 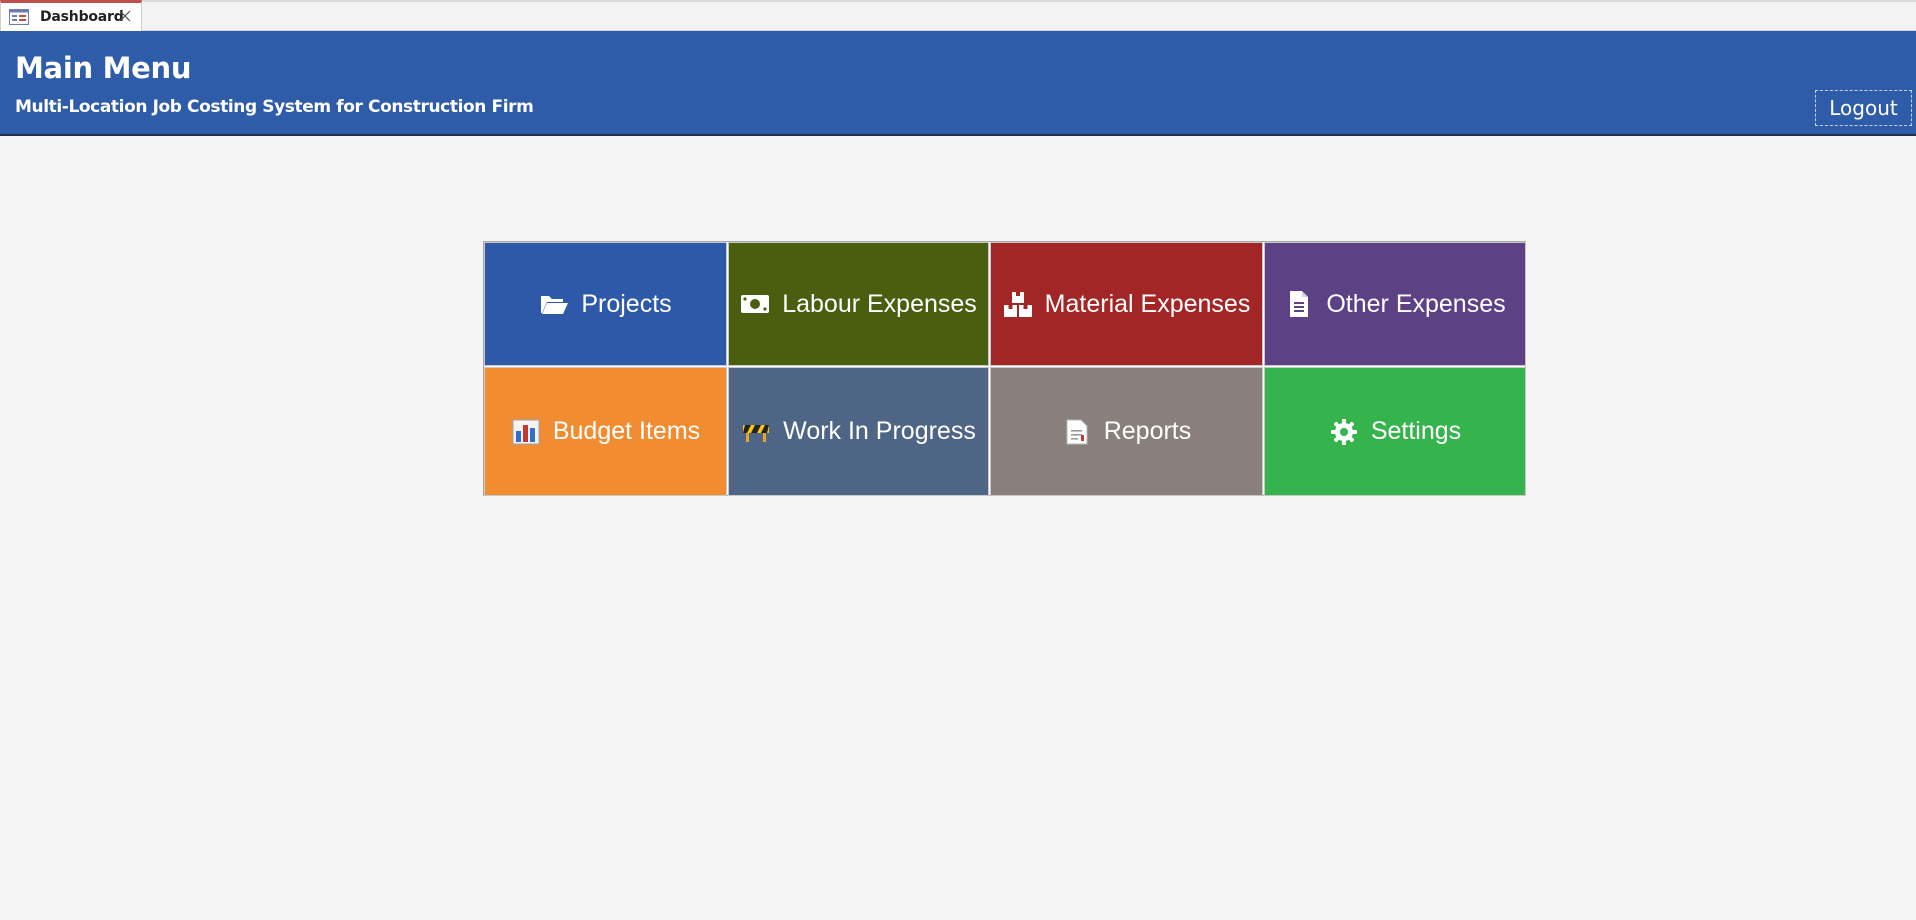 I want to click on material-expenses-button: Material Expenses, so click(x=1126, y=304).